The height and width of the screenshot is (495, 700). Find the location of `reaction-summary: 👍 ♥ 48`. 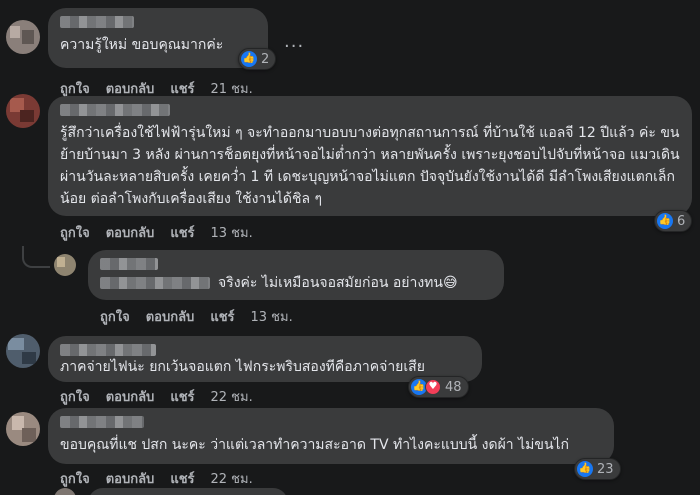

reaction-summary: 👍 ♥ 48 is located at coordinates (438, 387).